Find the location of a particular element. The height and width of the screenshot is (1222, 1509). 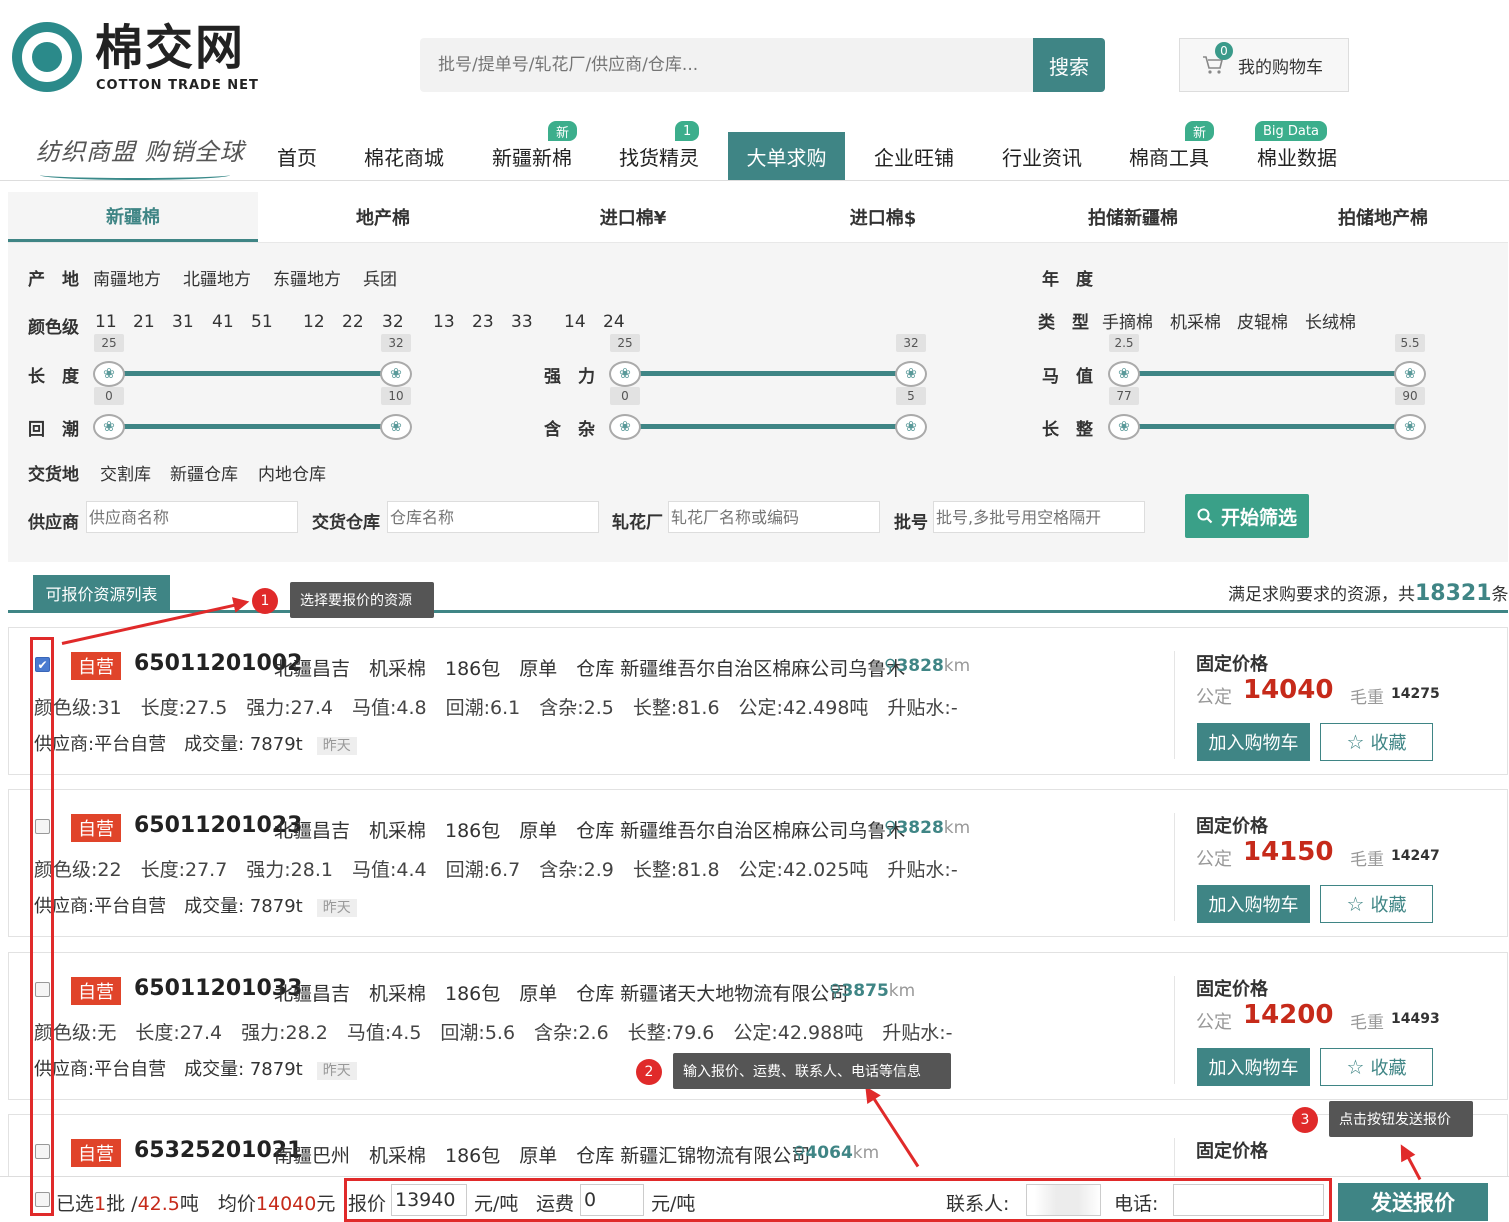

color-option-6: 22 is located at coordinates (353, 322).